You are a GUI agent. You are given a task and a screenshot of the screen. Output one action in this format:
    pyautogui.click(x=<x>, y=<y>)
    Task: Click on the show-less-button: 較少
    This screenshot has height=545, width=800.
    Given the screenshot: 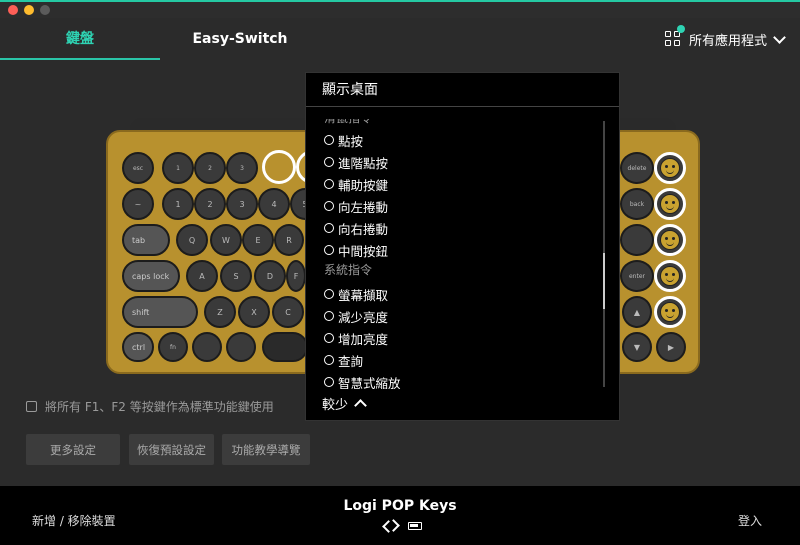 What is the action you would take?
    pyautogui.click(x=344, y=403)
    